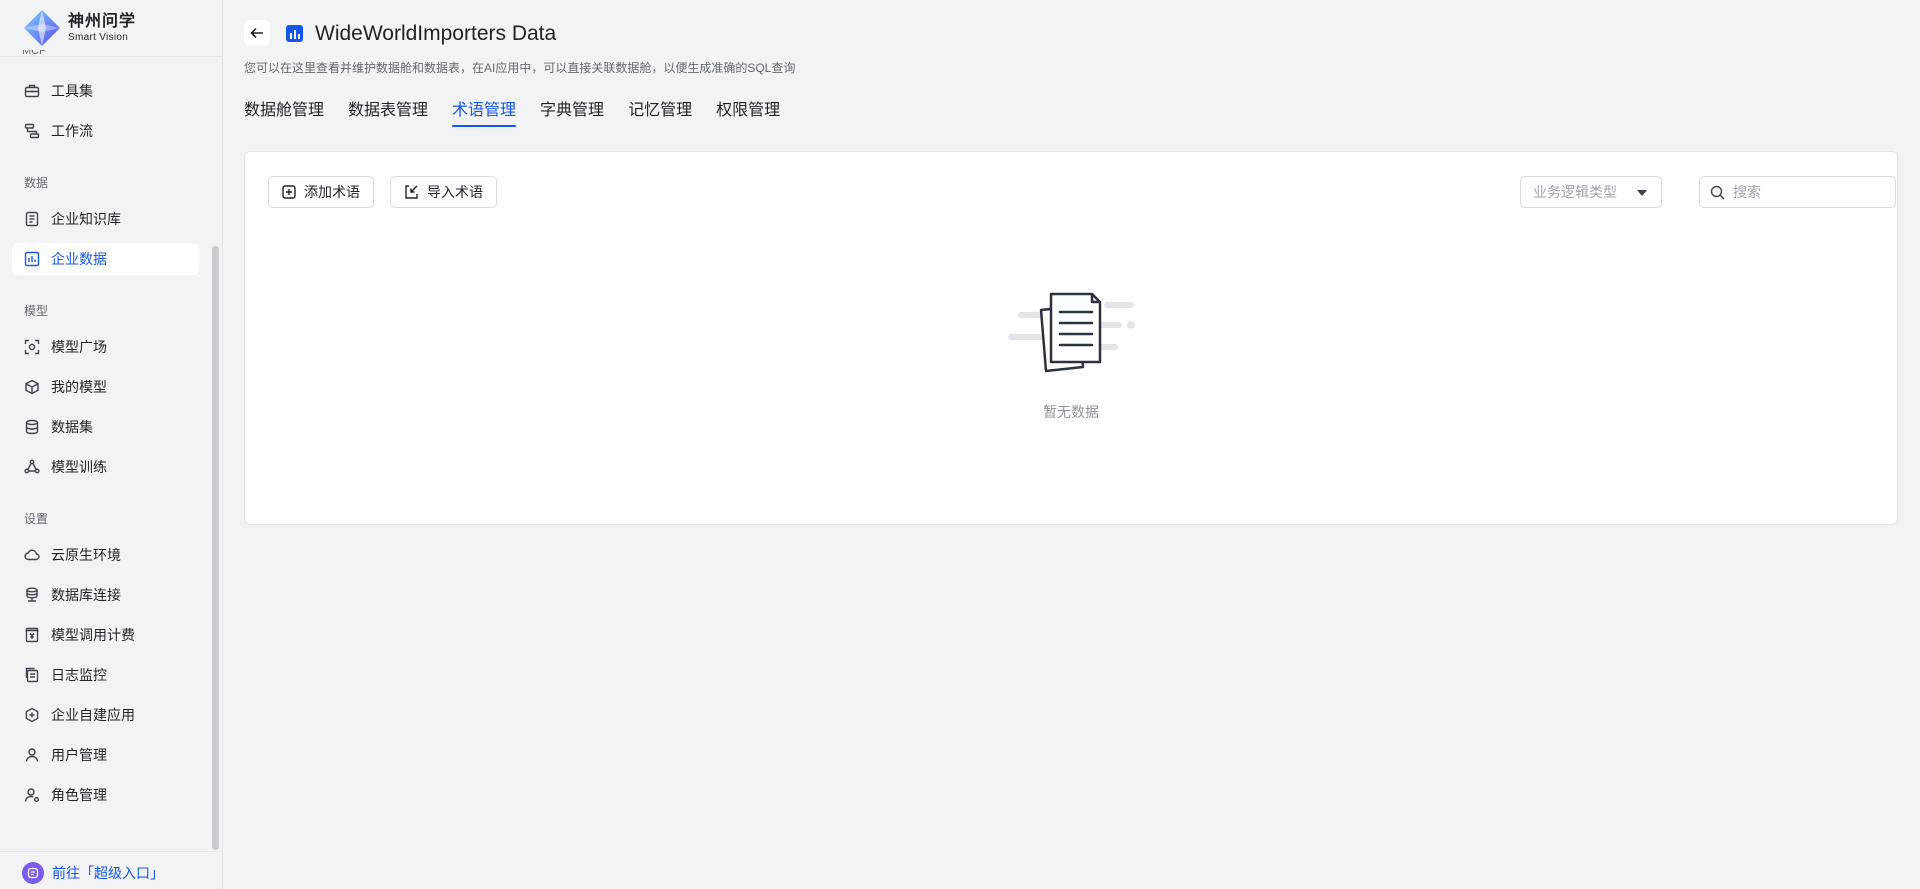  What do you see at coordinates (455, 192) in the screenshot?
I see `import-term-label: 导入术语` at bounding box center [455, 192].